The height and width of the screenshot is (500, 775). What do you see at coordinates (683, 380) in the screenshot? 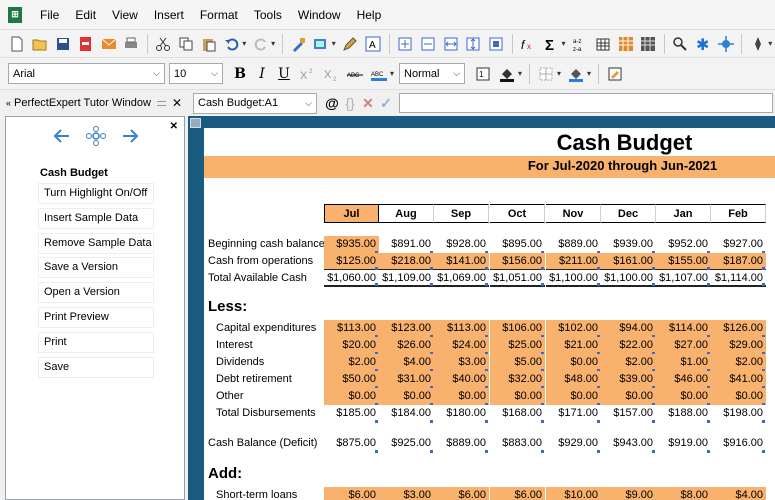
I see `table-cell: $46.00` at bounding box center [683, 380].